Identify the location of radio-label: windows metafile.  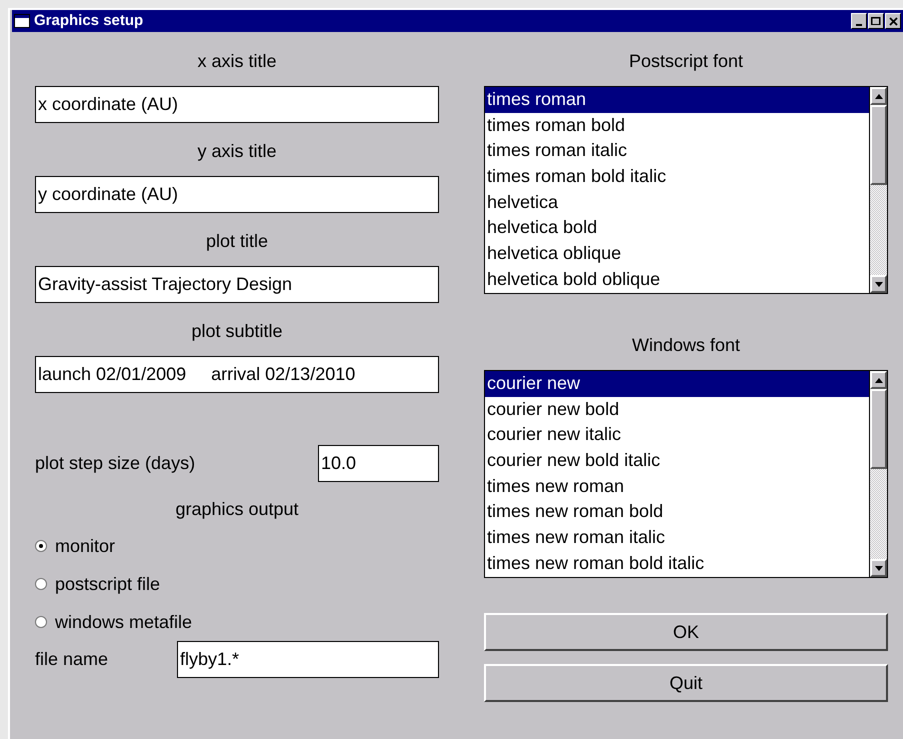
(123, 622).